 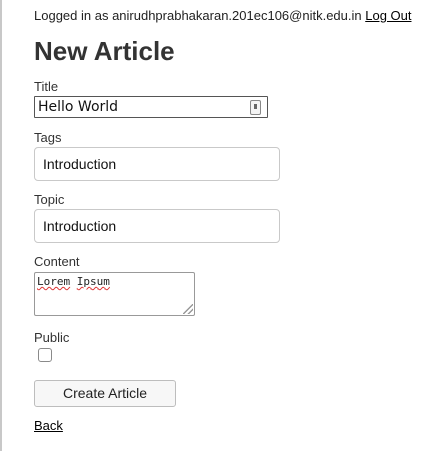 What do you see at coordinates (151, 107) in the screenshot?
I see `title-input: Hello World` at bounding box center [151, 107].